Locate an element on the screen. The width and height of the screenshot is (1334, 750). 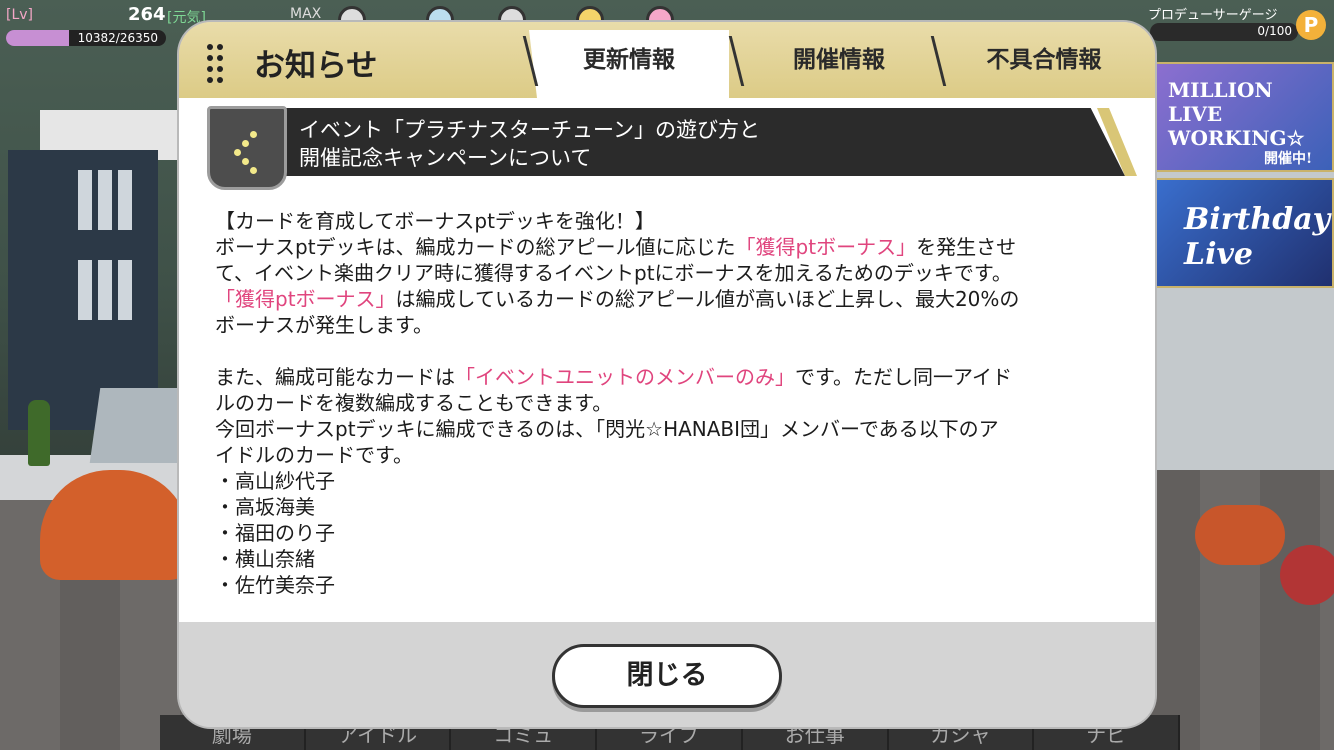
close-button: 閉じる is located at coordinates (667, 676).